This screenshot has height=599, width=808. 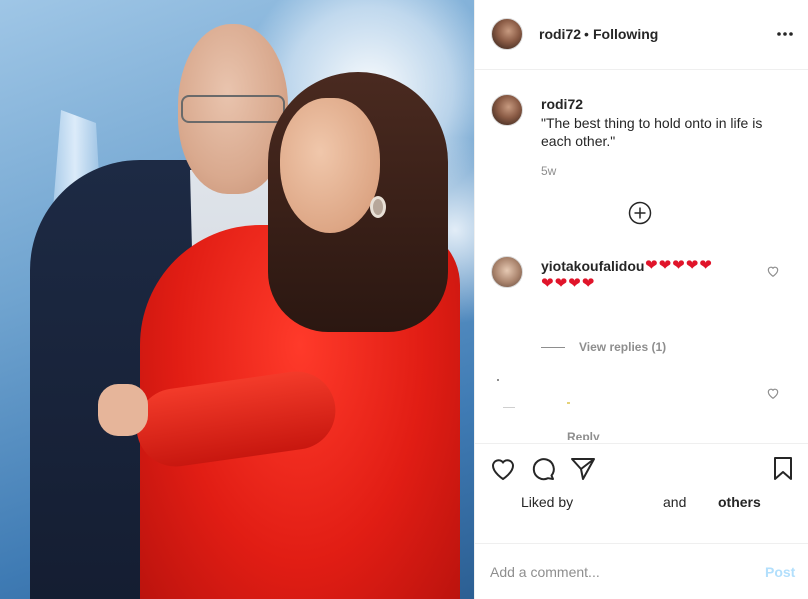 What do you see at coordinates (547, 502) in the screenshot?
I see `liked-by-label: Liked by` at bounding box center [547, 502].